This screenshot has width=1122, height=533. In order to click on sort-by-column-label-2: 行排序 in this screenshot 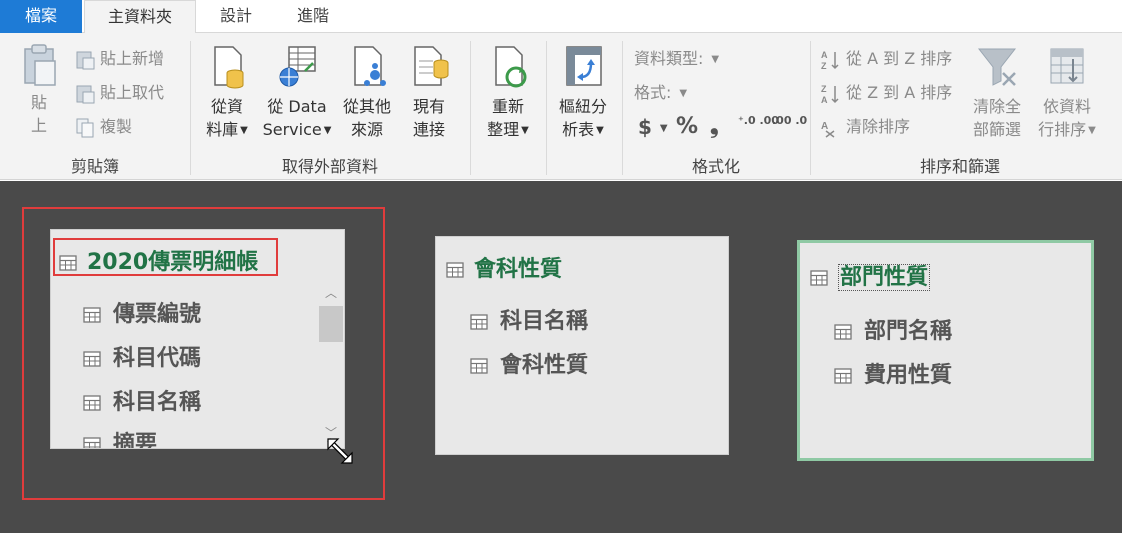, I will do `click(1062, 129)`.